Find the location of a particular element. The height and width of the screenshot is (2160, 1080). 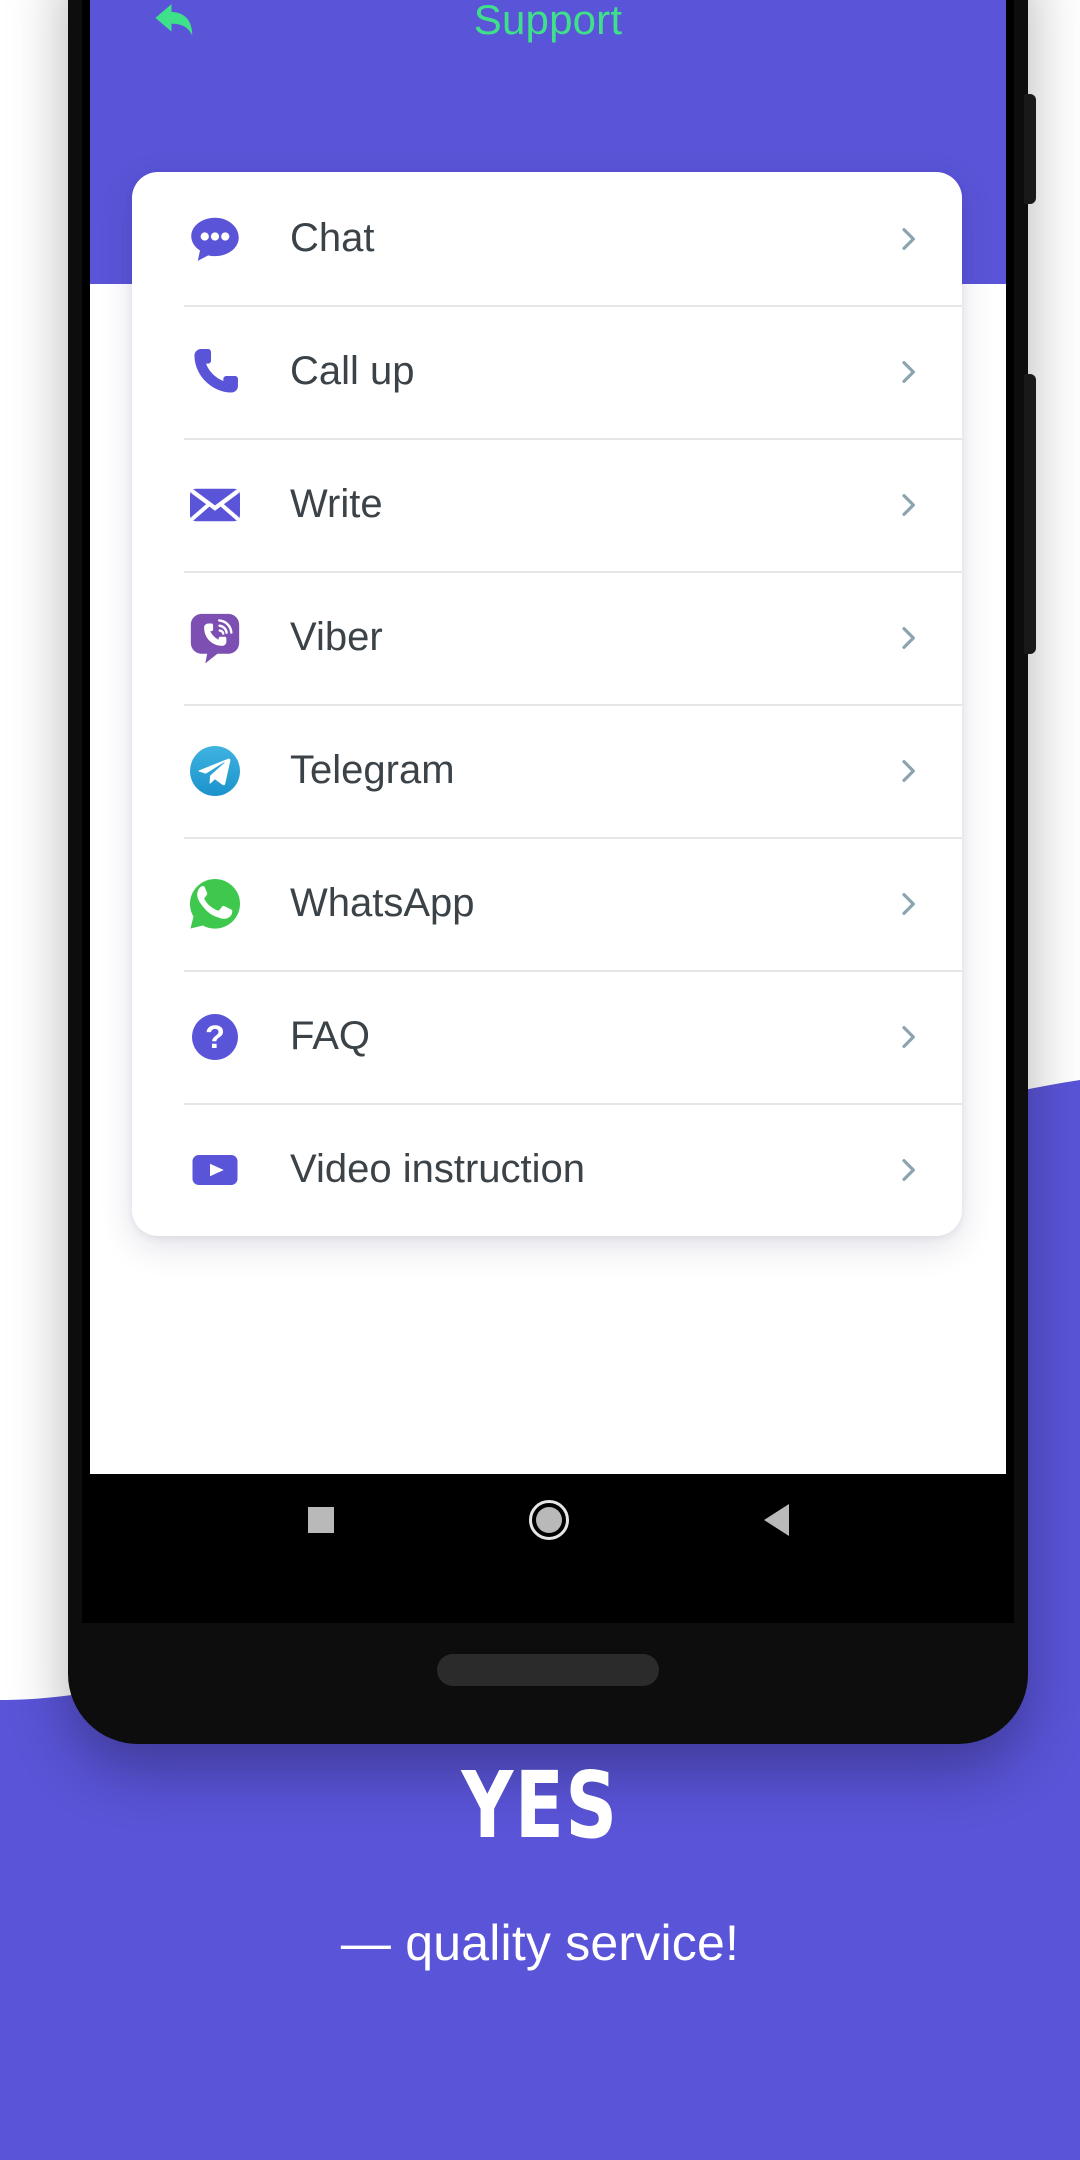

menu-item-chat: Chat is located at coordinates (547, 238).